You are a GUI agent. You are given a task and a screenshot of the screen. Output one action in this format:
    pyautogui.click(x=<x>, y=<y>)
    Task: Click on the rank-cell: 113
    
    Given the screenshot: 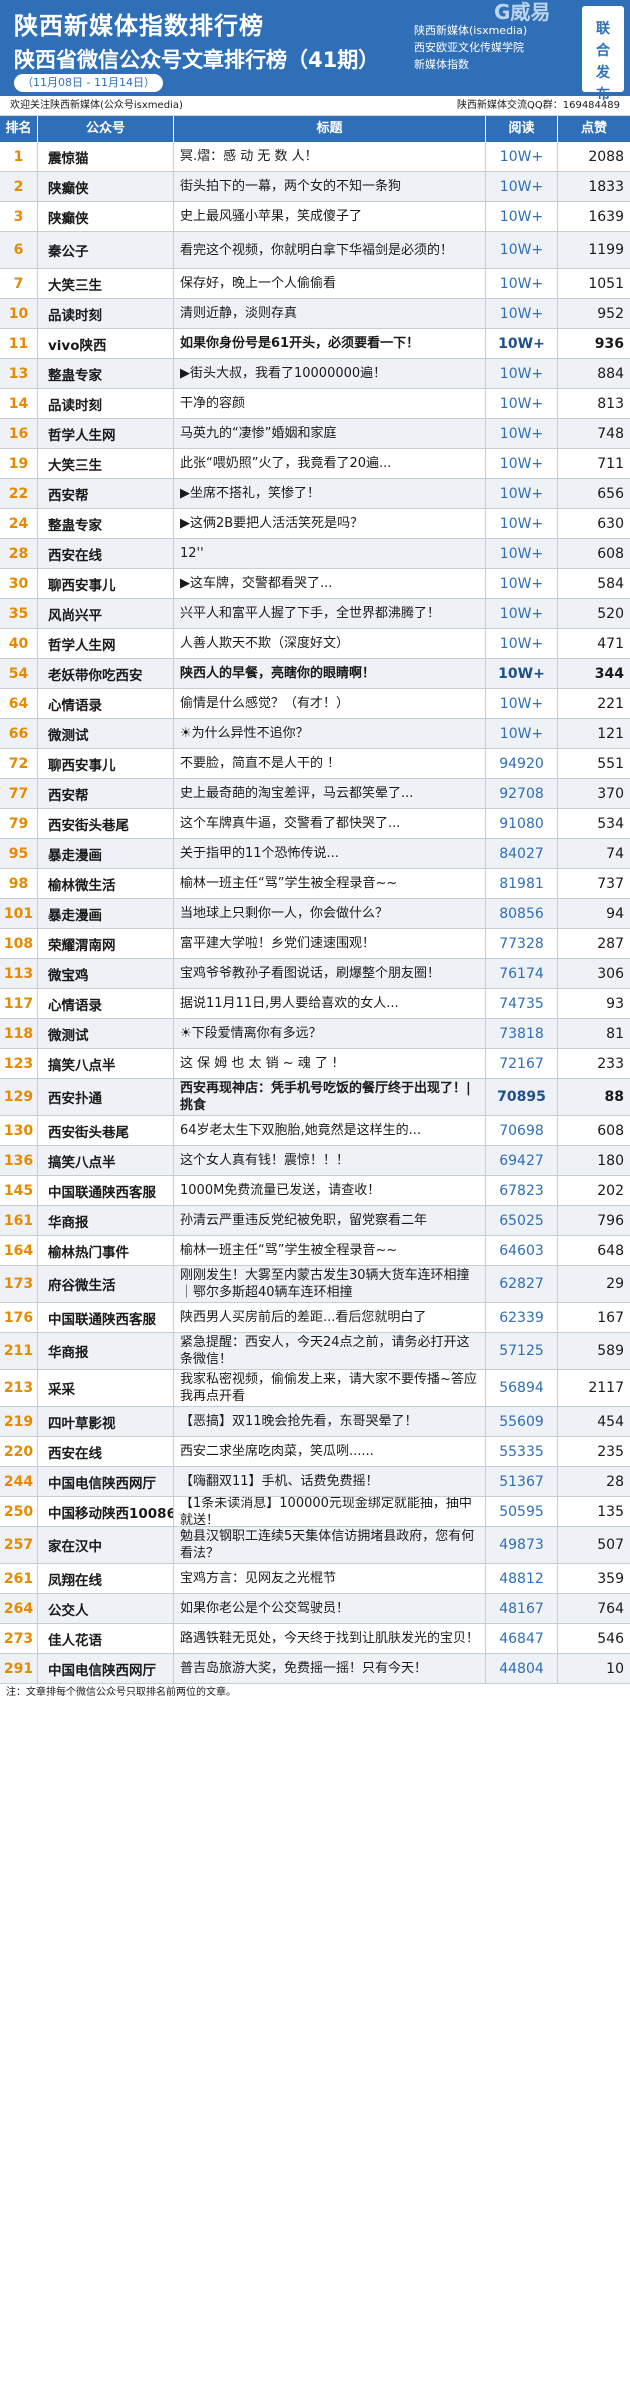 What is the action you would take?
    pyautogui.click(x=19, y=973)
    